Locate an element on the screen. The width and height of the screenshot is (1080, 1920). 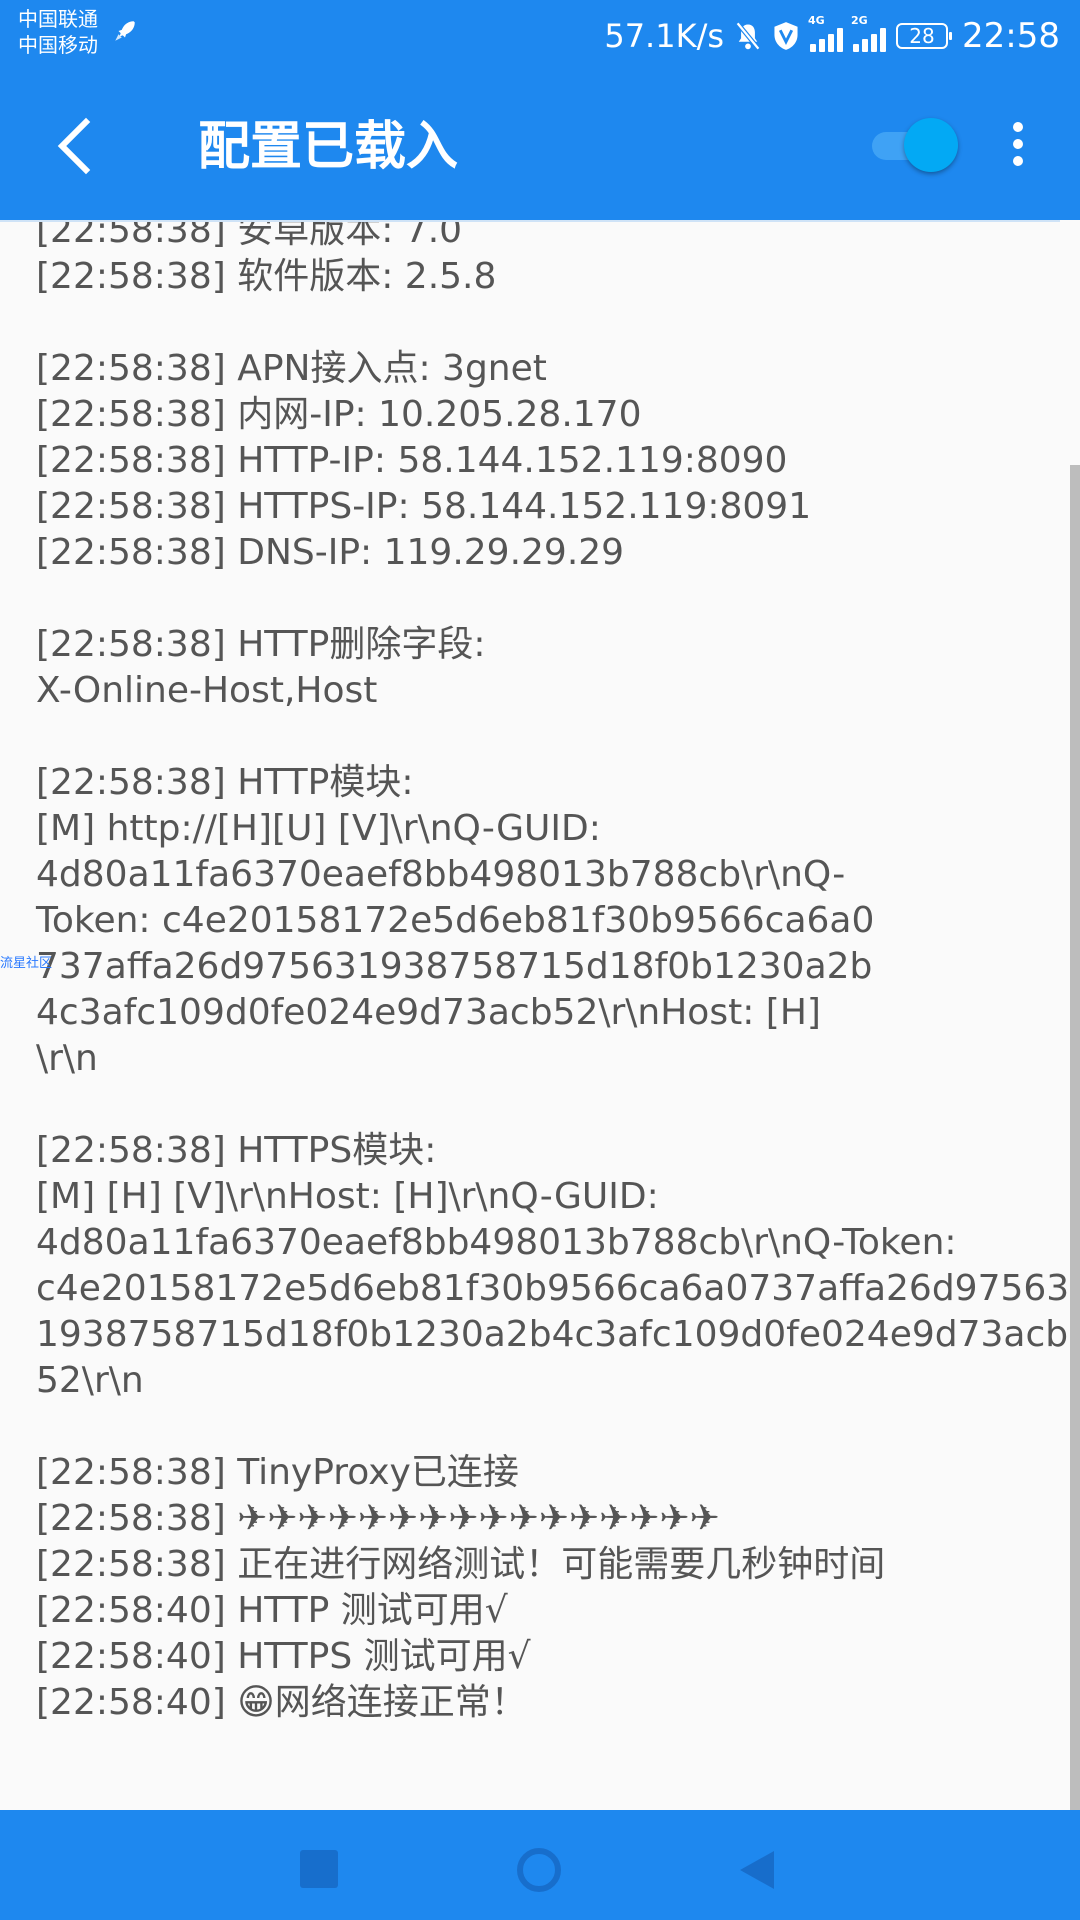
battery-icon: 28 is located at coordinates (924, 36).